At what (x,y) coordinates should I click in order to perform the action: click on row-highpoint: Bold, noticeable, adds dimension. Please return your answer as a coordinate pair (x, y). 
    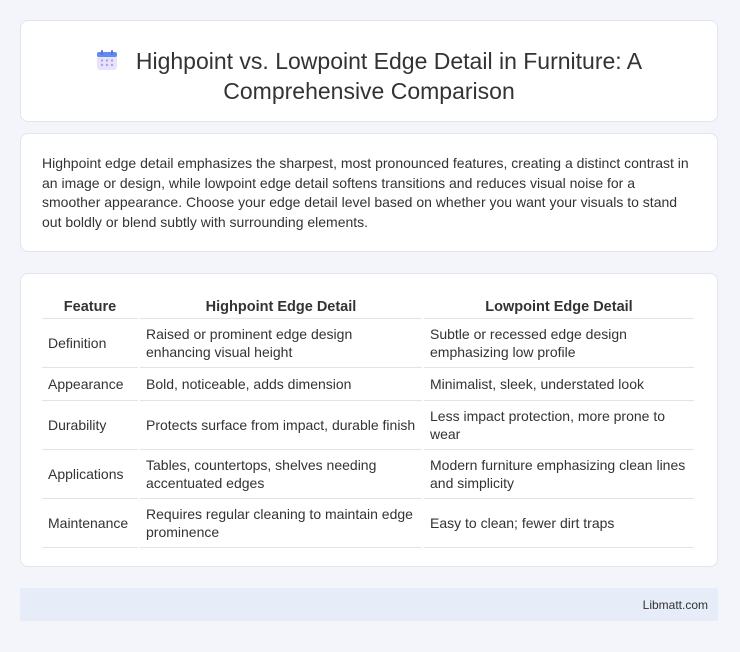
    Looking at the image, I should click on (281, 384).